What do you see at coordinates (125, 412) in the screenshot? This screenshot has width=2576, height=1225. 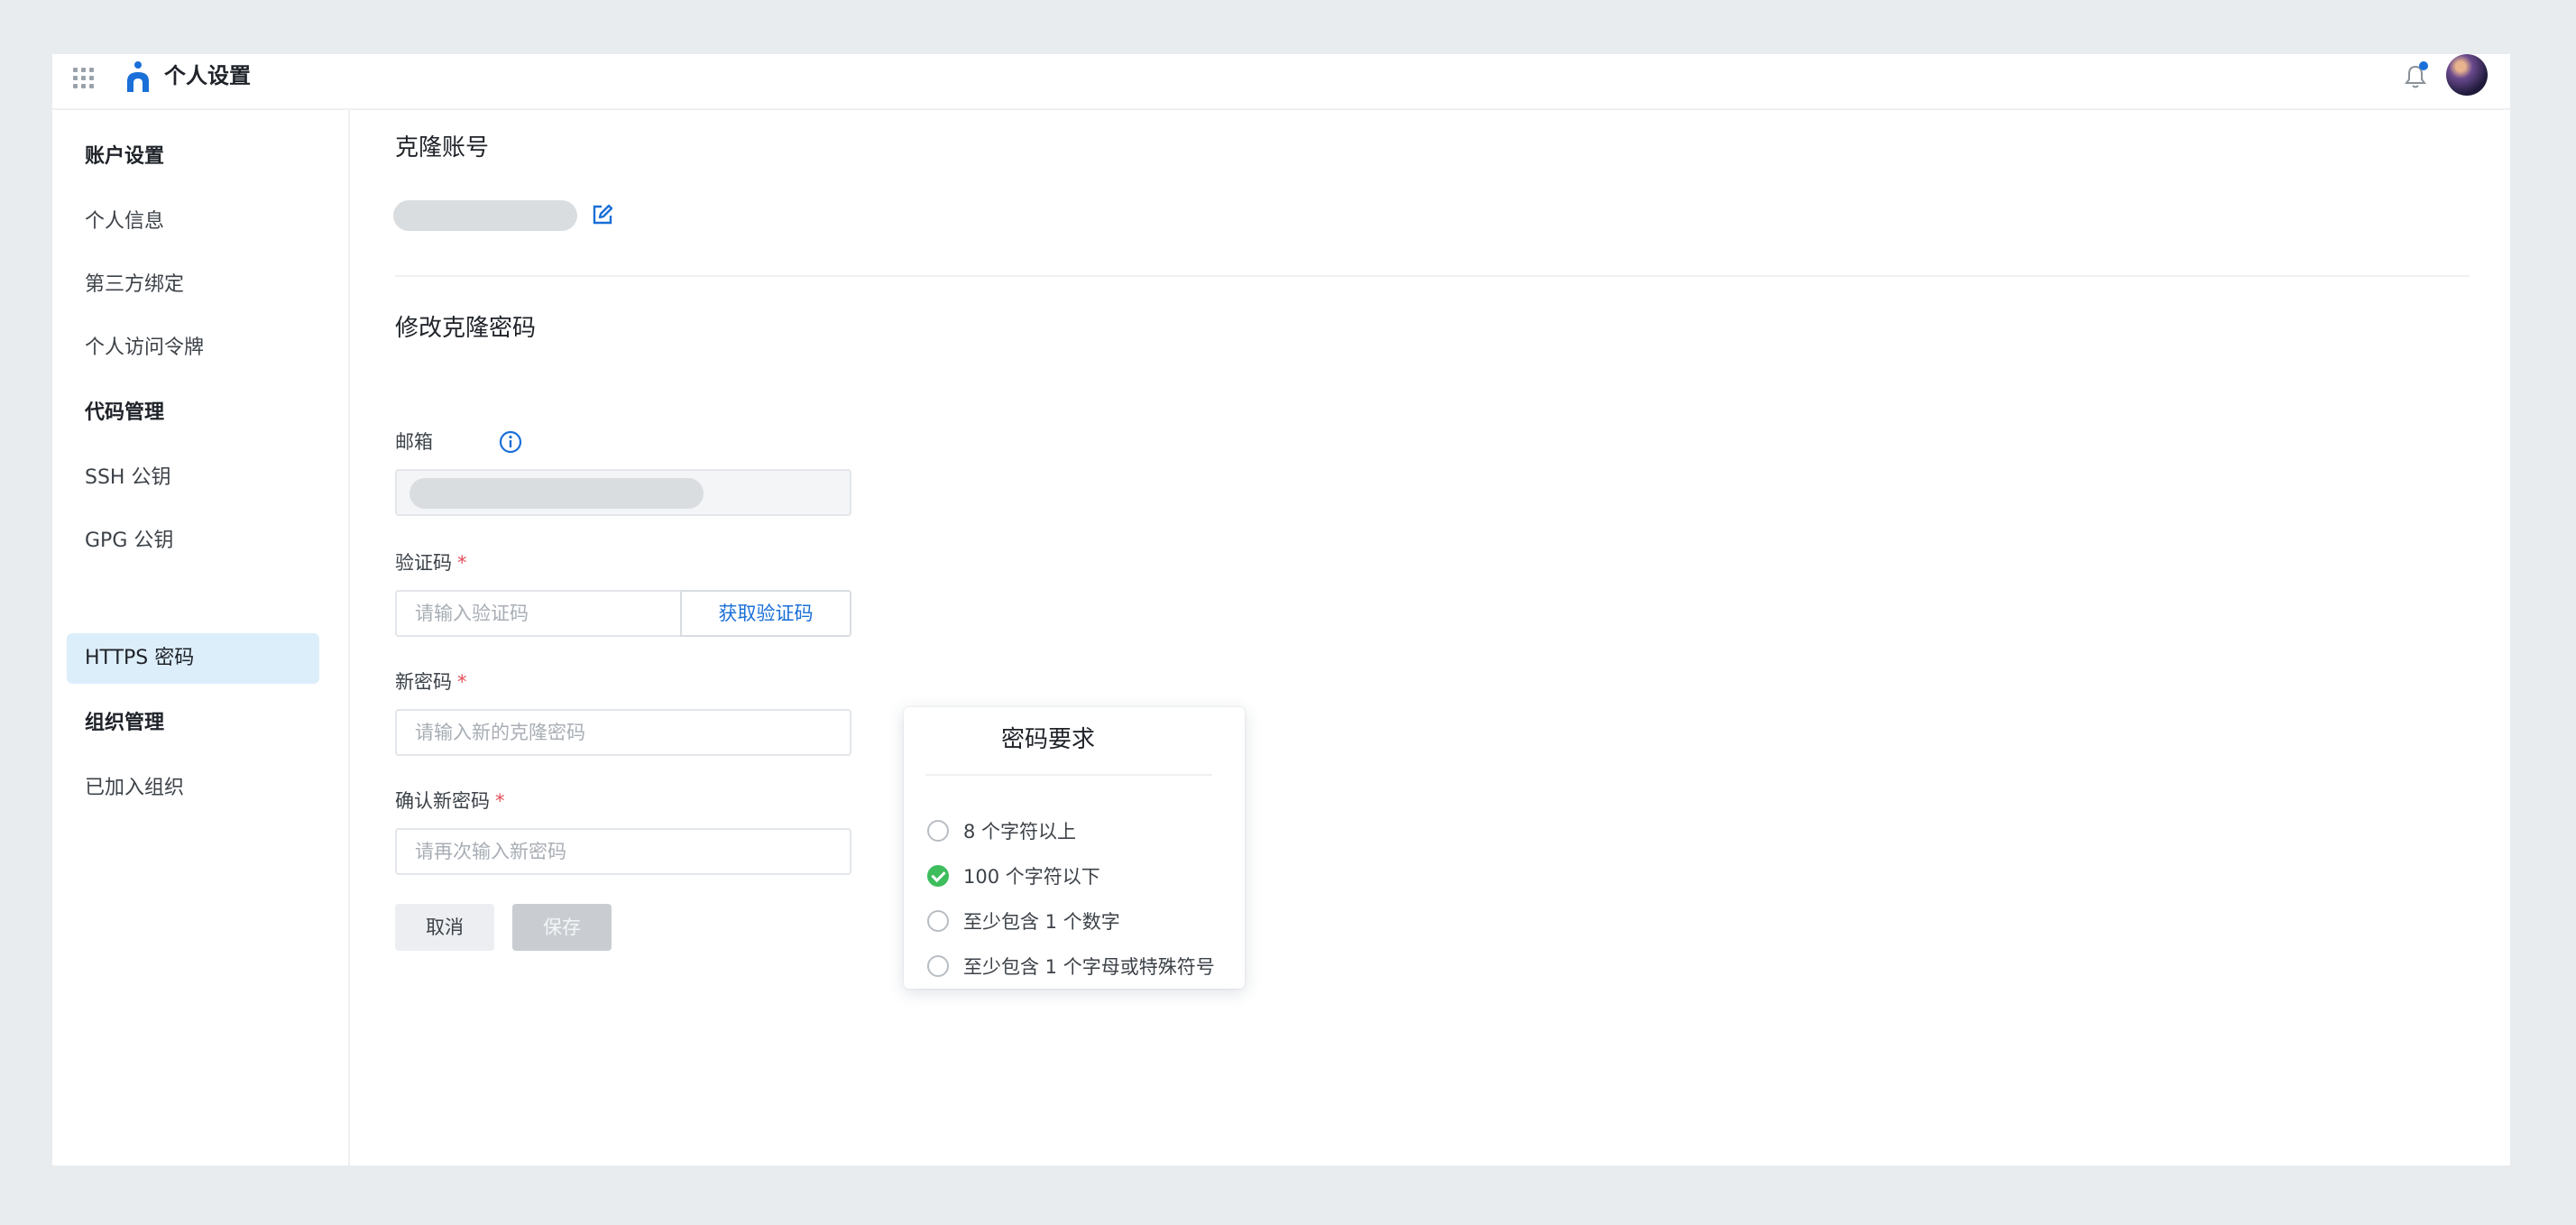 I see `sidebar-group-code-management: 代码管理` at bounding box center [125, 412].